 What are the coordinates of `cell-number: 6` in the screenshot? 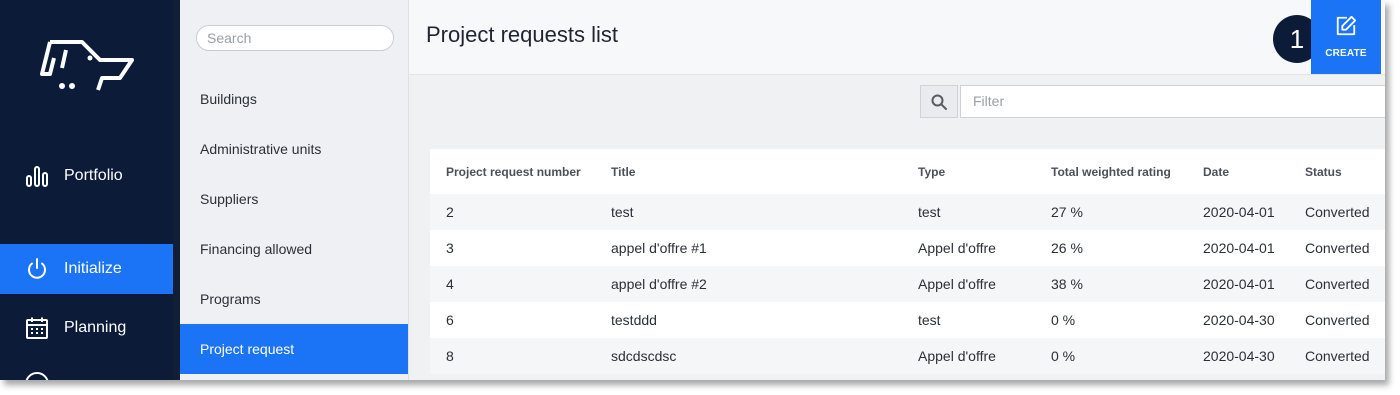 It's located at (450, 320).